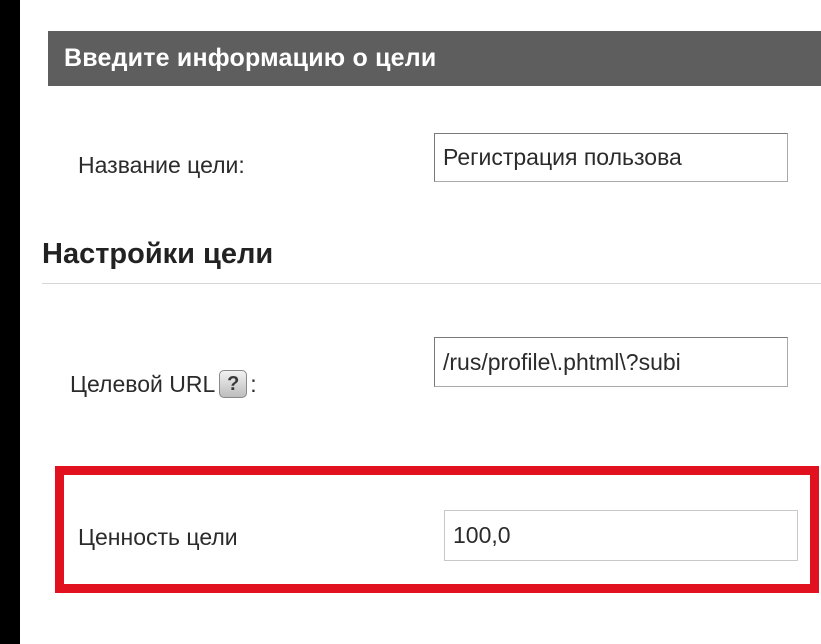  I want to click on goal-value-label: Ценность цели, so click(158, 537).